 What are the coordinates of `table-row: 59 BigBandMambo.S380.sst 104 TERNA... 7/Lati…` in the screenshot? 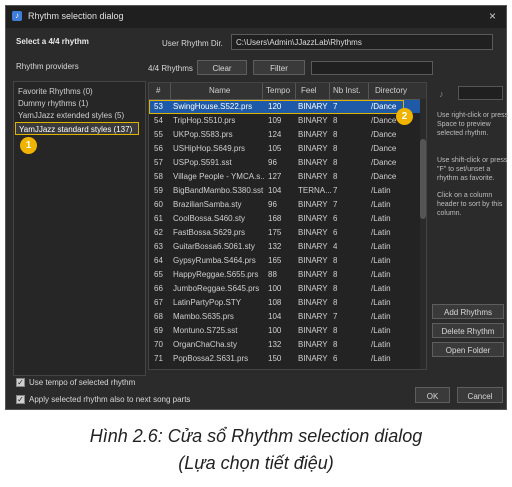 It's located at (285, 190).